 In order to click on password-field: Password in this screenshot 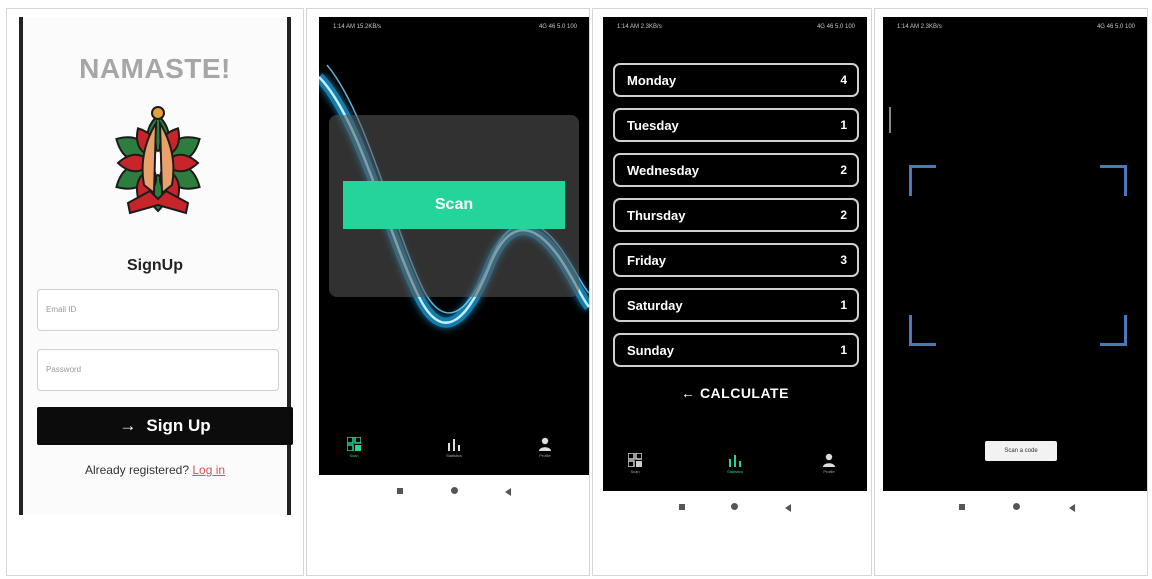, I will do `click(158, 370)`.